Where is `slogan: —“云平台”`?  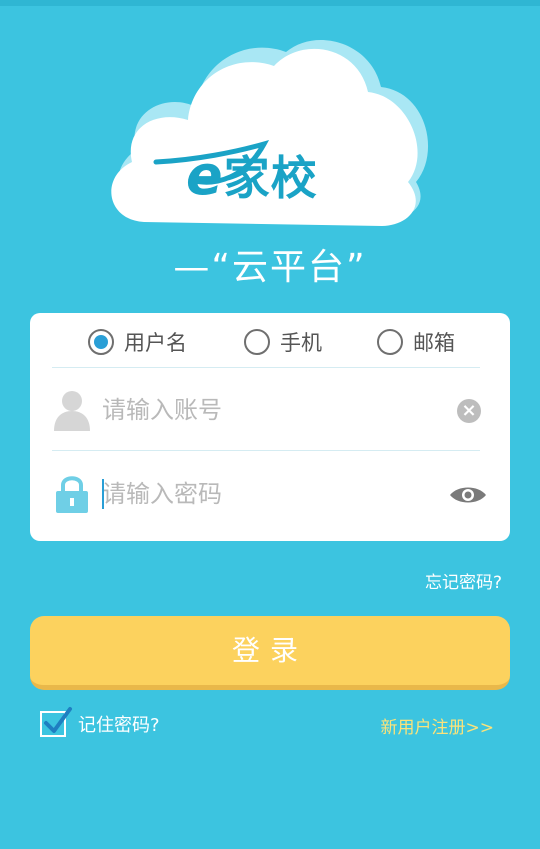 slogan: —“云平台” is located at coordinates (270, 267).